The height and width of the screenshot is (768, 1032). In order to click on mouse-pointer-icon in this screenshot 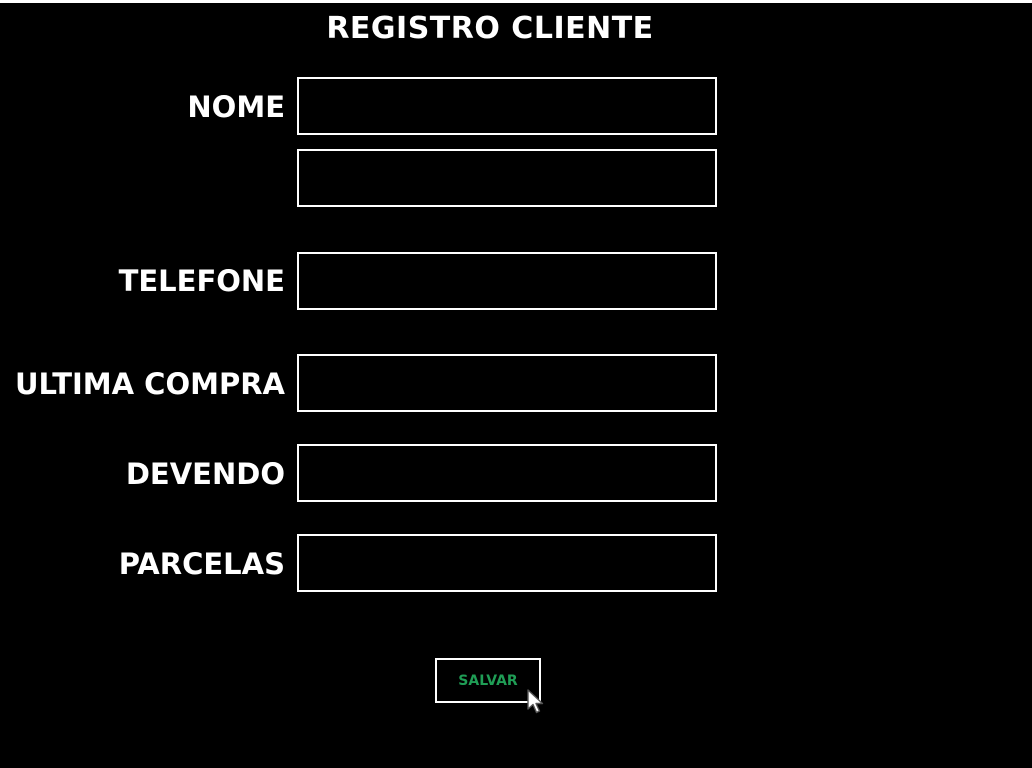, I will do `click(535, 701)`.